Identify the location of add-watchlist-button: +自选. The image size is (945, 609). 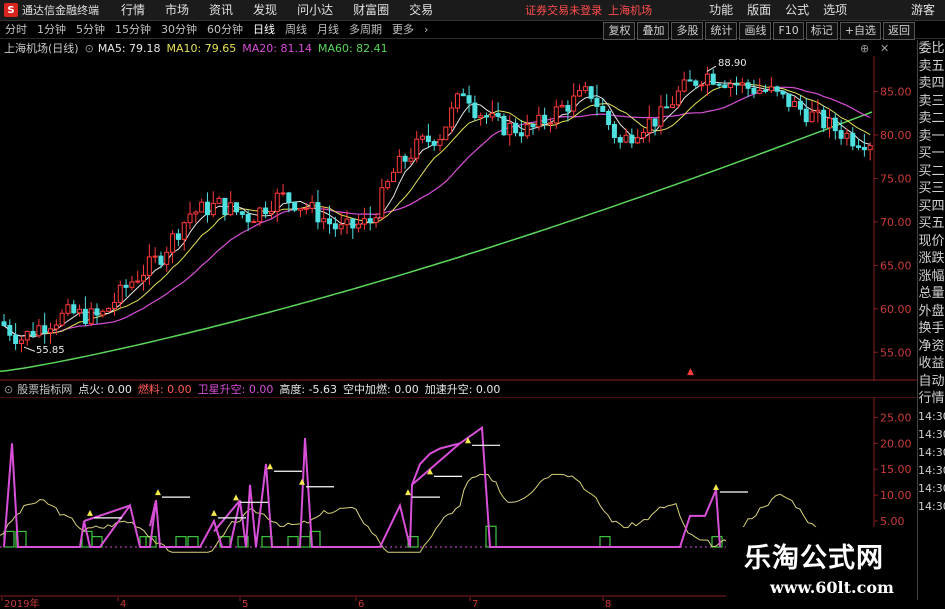
(860, 31).